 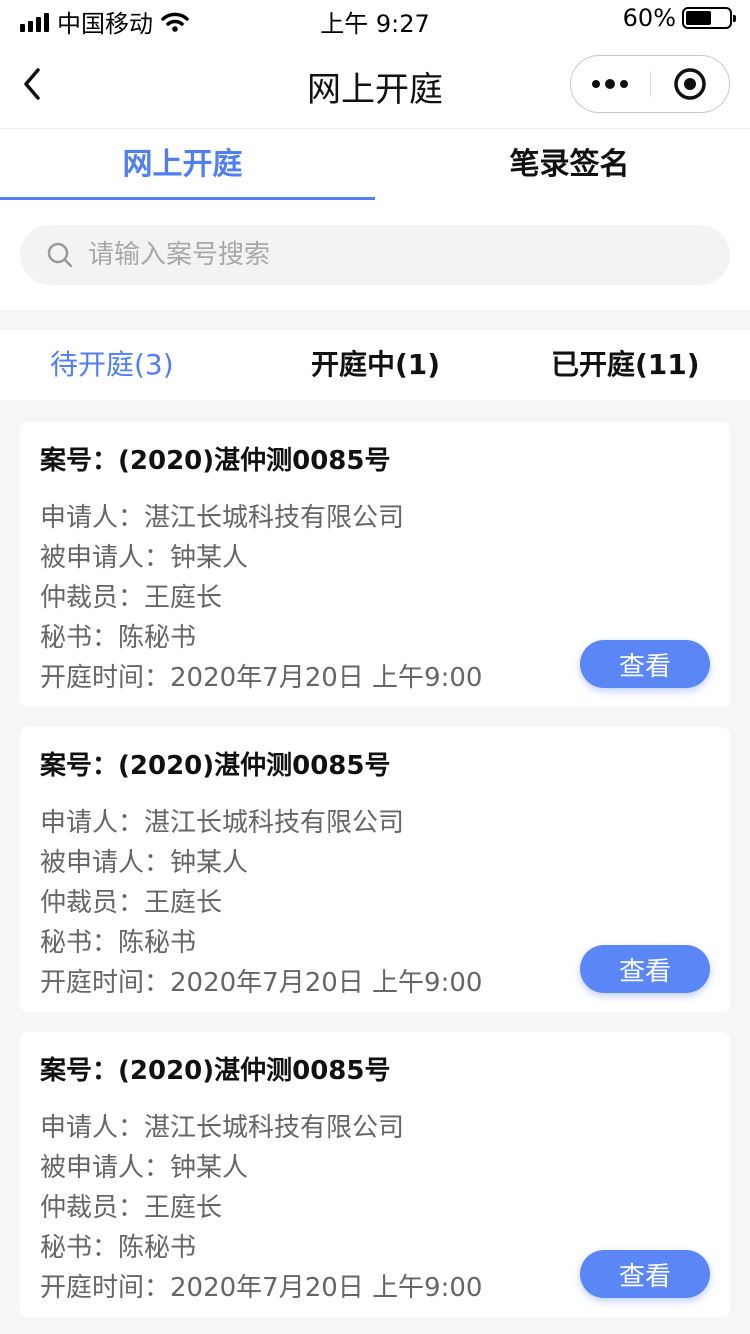 What do you see at coordinates (60, 255) in the screenshot?
I see `search-icon` at bounding box center [60, 255].